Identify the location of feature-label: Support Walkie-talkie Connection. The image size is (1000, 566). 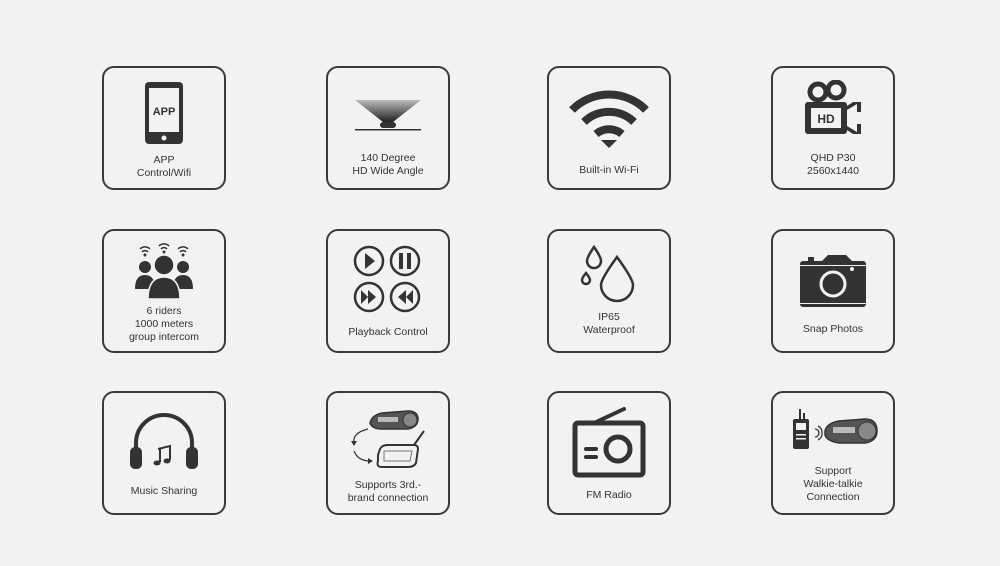
(833, 484).